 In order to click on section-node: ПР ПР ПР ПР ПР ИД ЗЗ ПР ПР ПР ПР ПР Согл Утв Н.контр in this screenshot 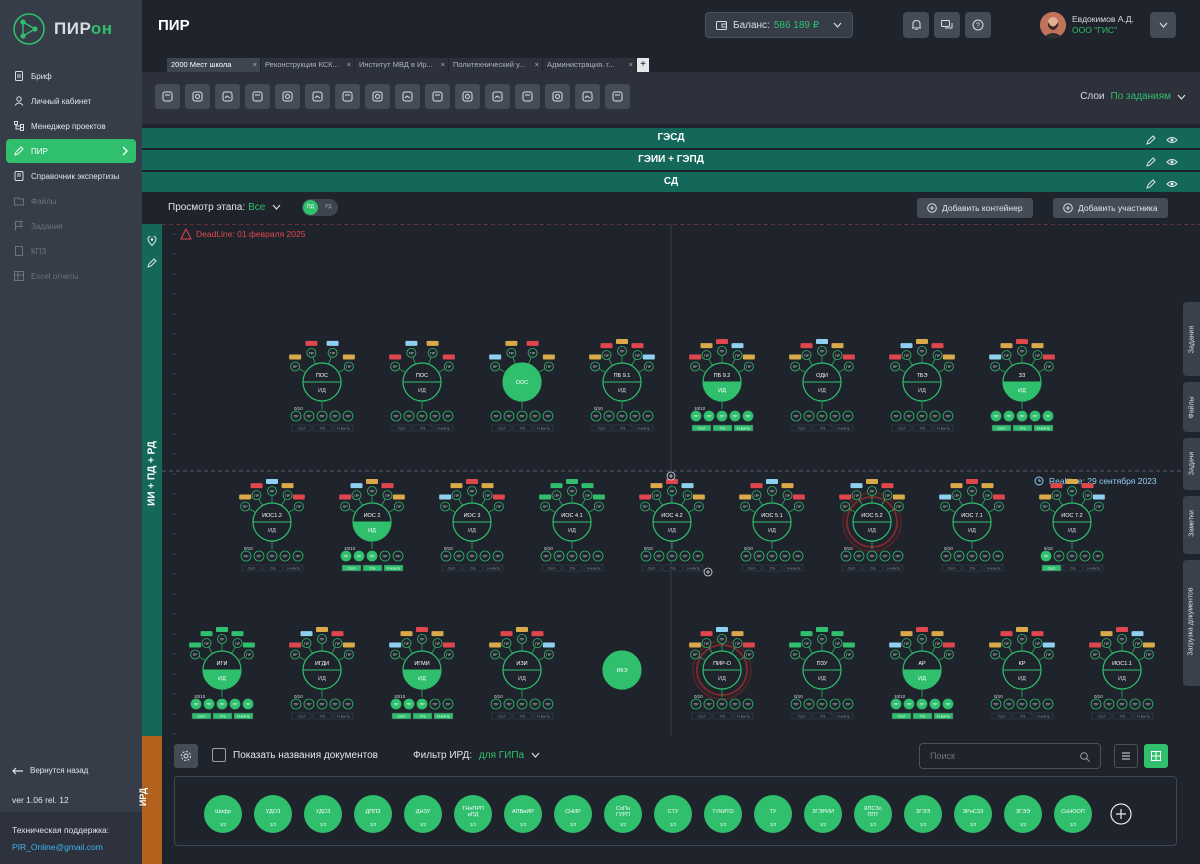, I will do `click(1022, 385)`.